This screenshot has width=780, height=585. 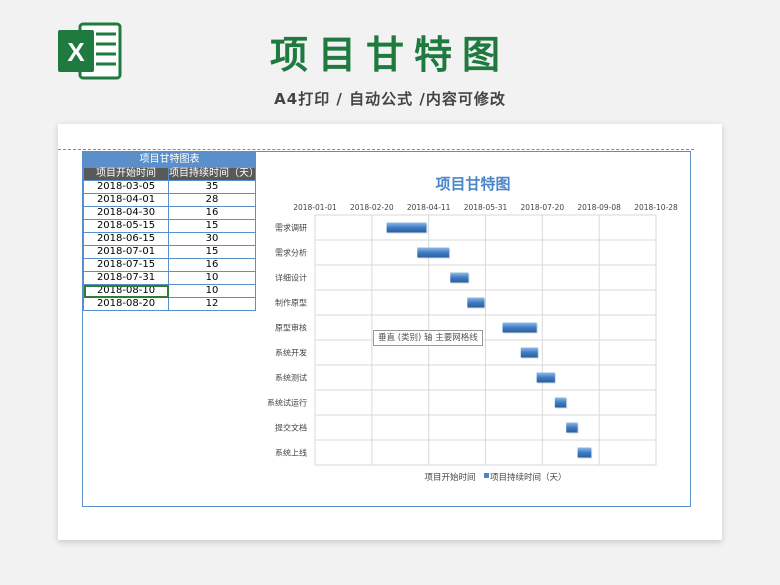 I want to click on x-tick-label: 2018-05-31, so click(x=486, y=207).